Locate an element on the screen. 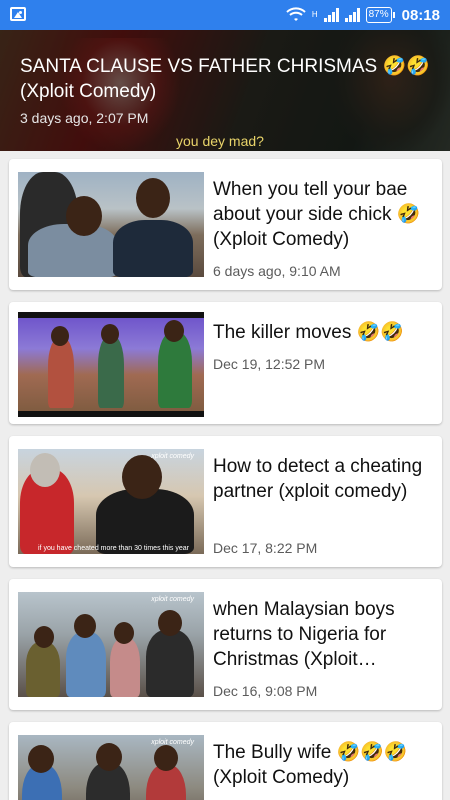 This screenshot has height=800, width=450. battery-icon: 87% is located at coordinates (380, 15).